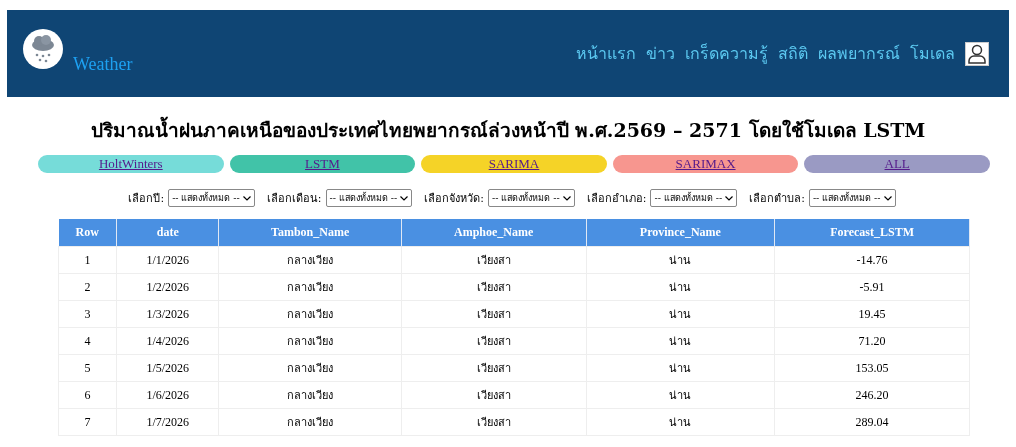 The image size is (1016, 447). Describe the element at coordinates (87, 287) in the screenshot. I see `table-cell: 2` at that location.